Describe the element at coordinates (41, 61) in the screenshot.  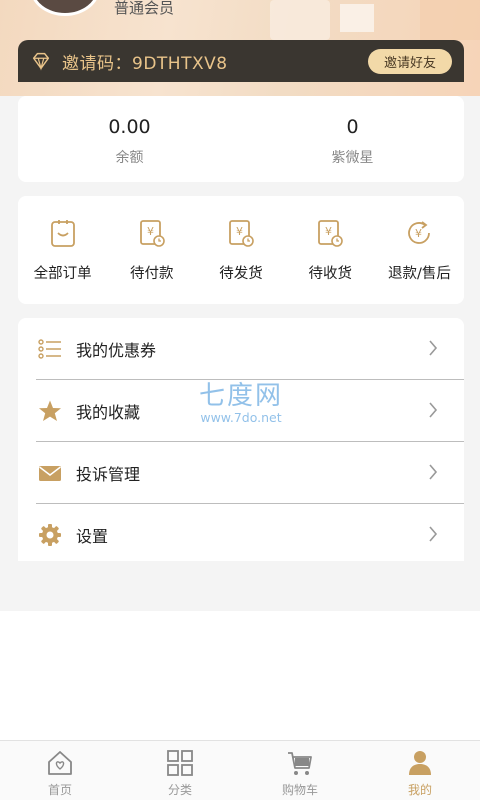
I see `diamond-icon` at that location.